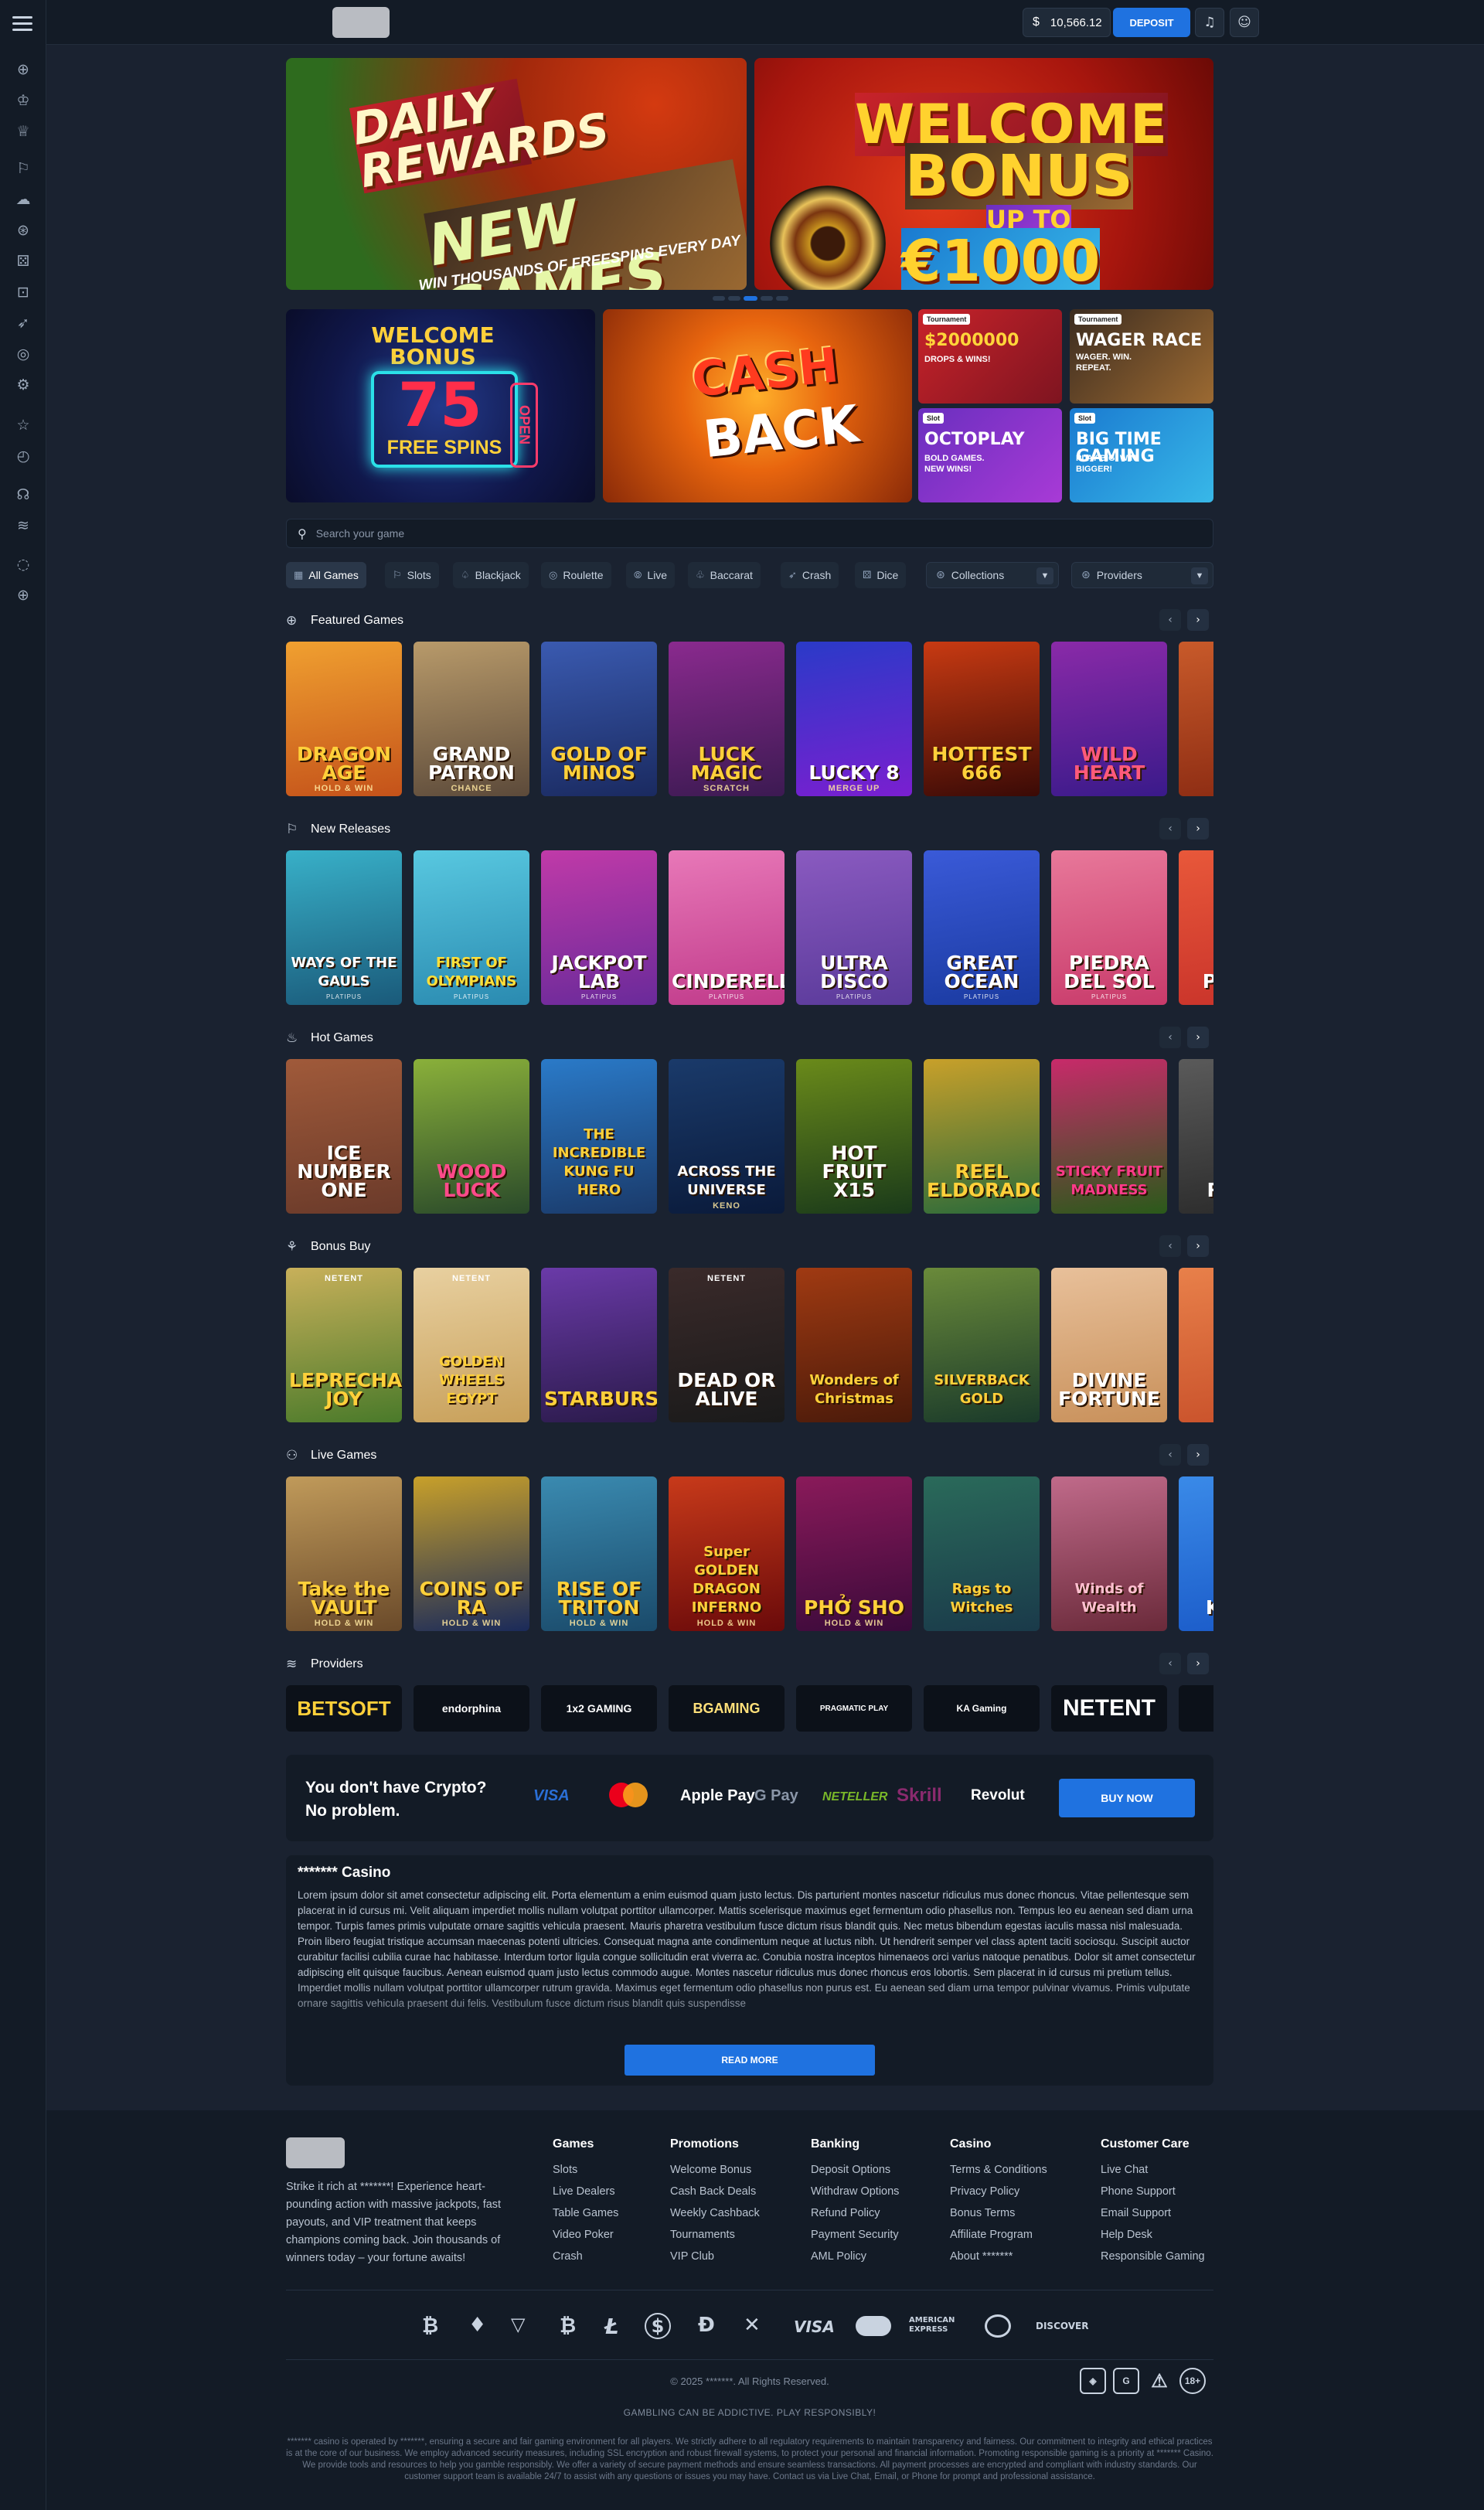 This screenshot has height=2510, width=1484. I want to click on footer-link: Crash, so click(585, 2259).